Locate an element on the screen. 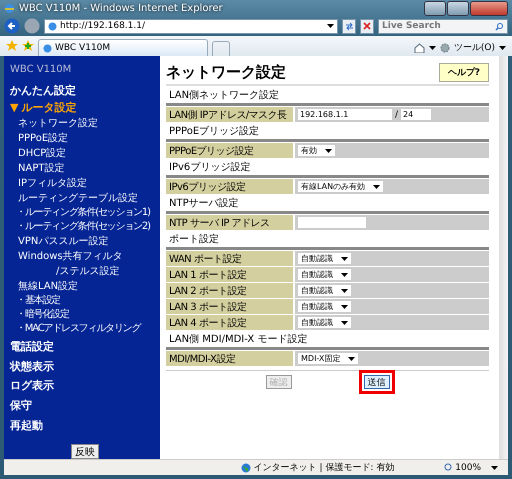  section-heading: NTPサーバ設定 is located at coordinates (204, 203).